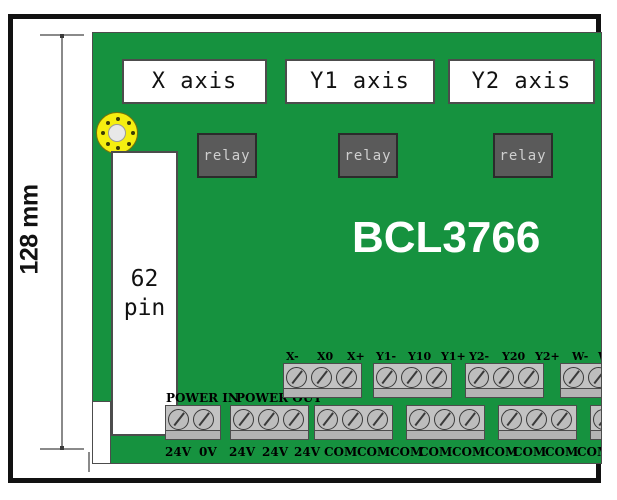  What do you see at coordinates (62, 448) in the screenshot?
I see `dimension-arrow-bottom` at bounding box center [62, 448].